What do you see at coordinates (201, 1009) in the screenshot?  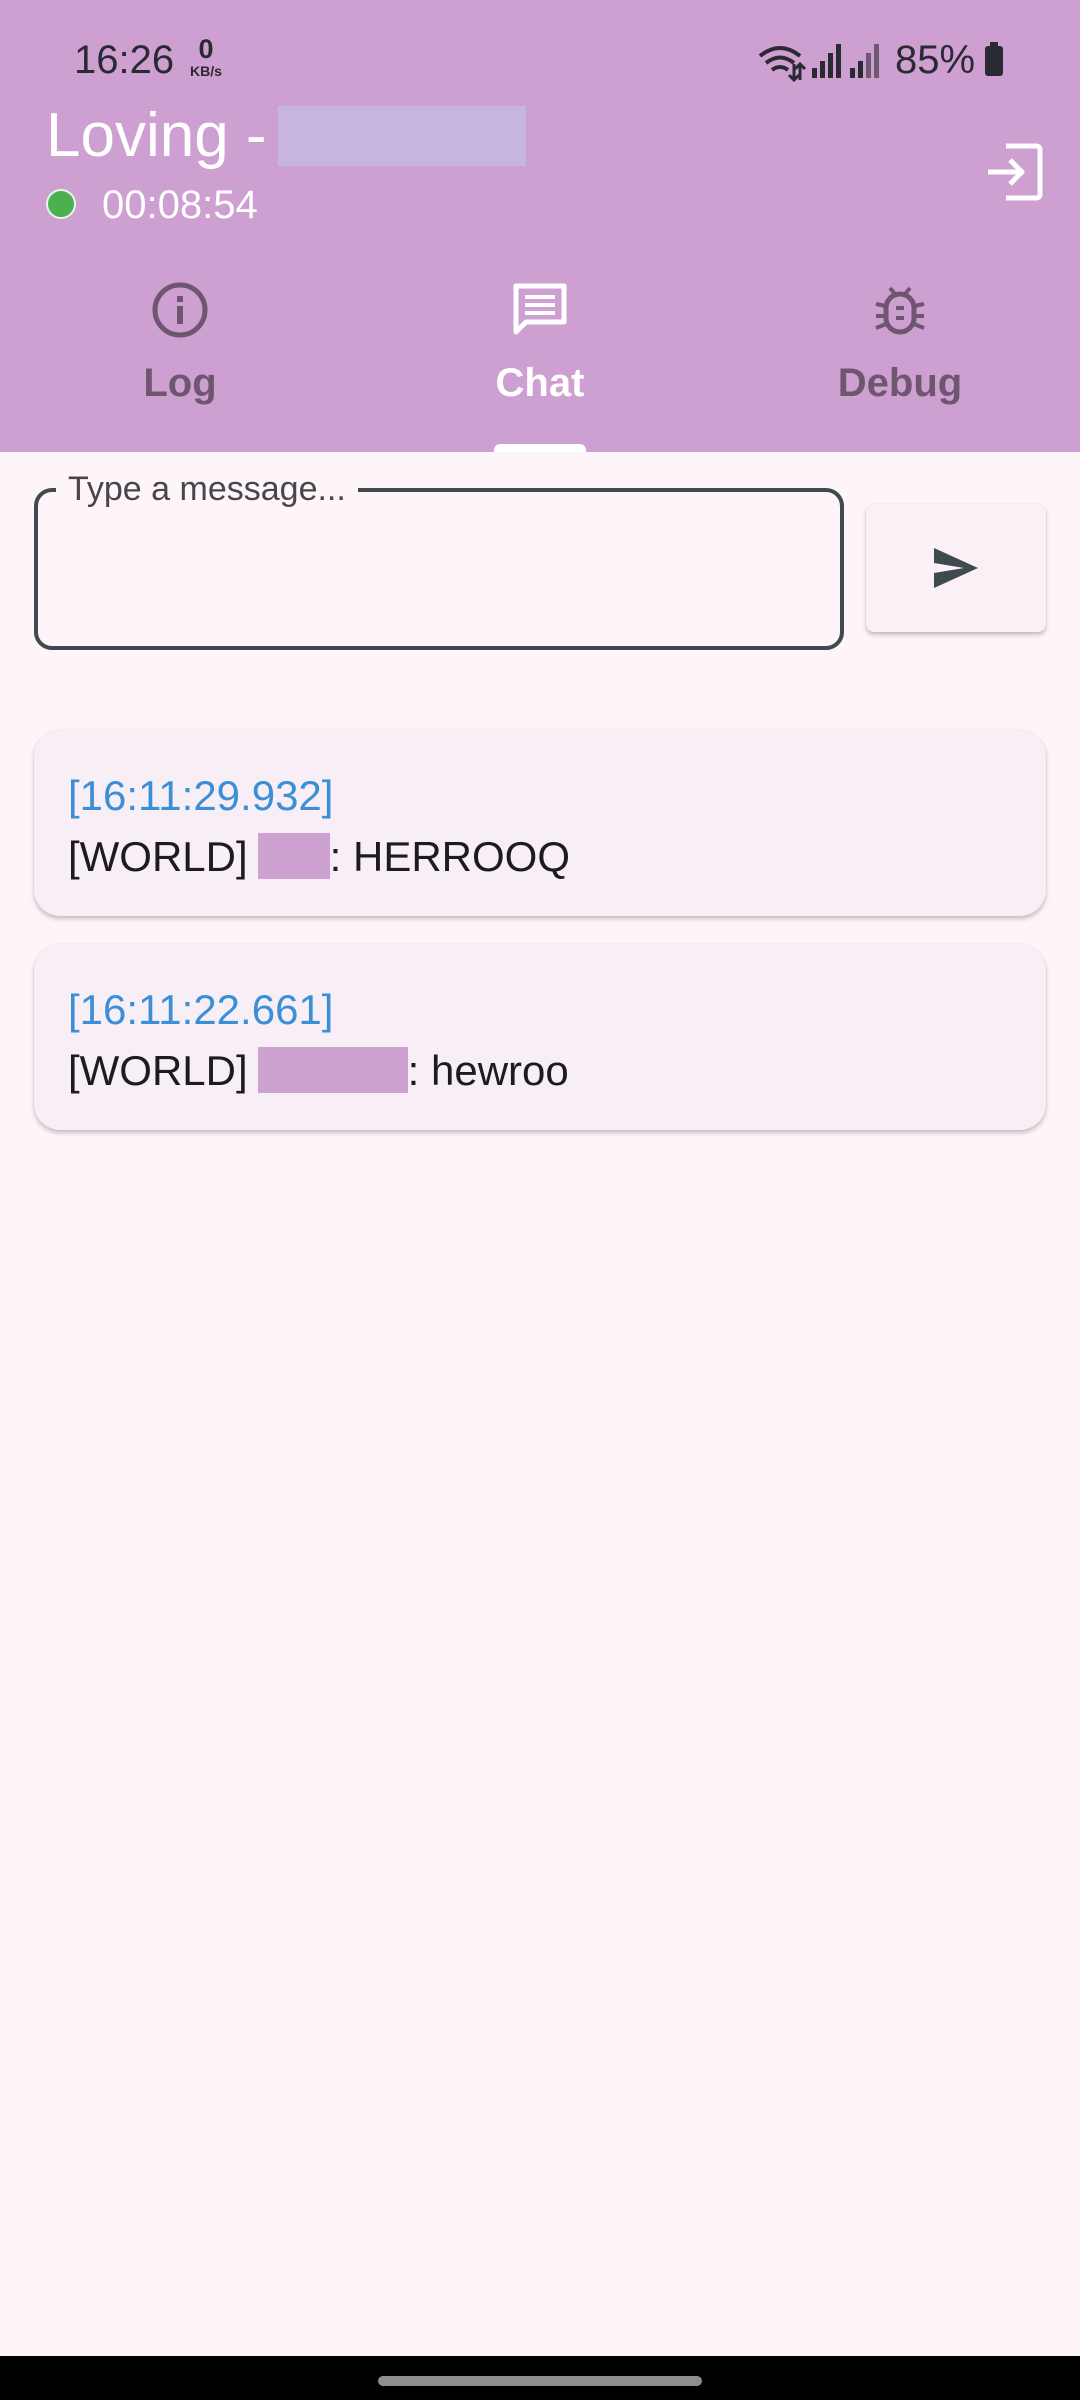 I see `message-timestamp: [16:11:22.661]` at bounding box center [201, 1009].